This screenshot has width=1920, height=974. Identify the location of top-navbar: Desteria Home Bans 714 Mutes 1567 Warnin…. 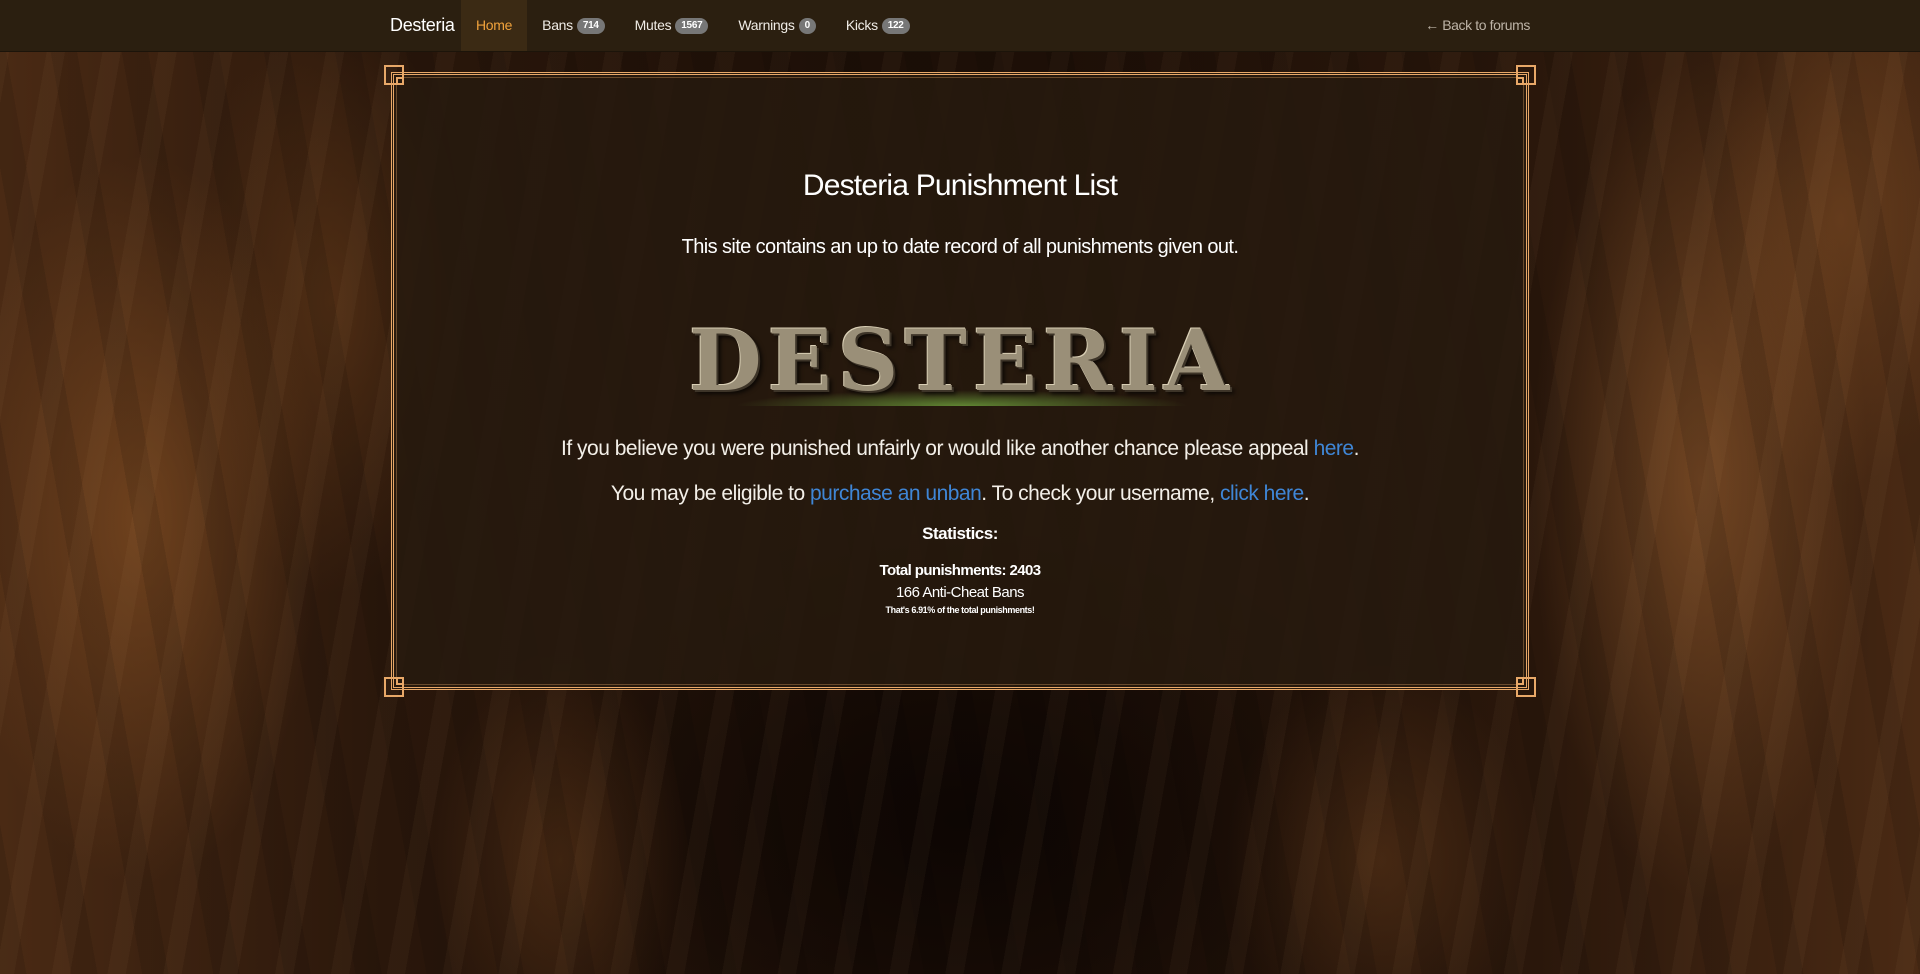
(960, 26).